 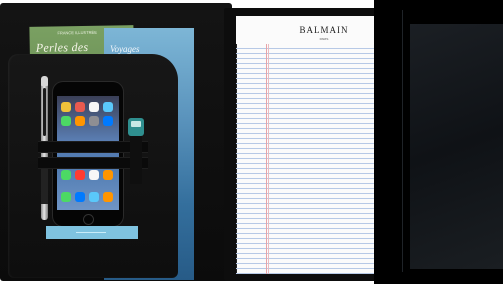 I want to click on pen-cap, so click(x=44, y=81).